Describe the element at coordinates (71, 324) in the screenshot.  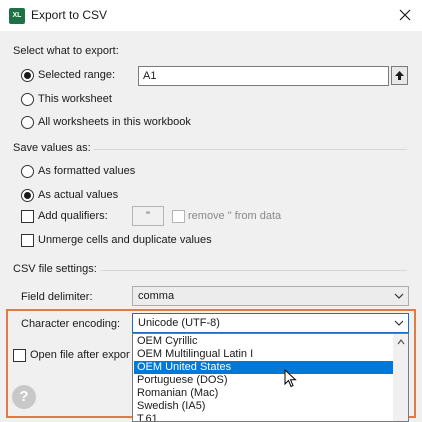
I see `character-encoding-label: Character encoding:` at that location.